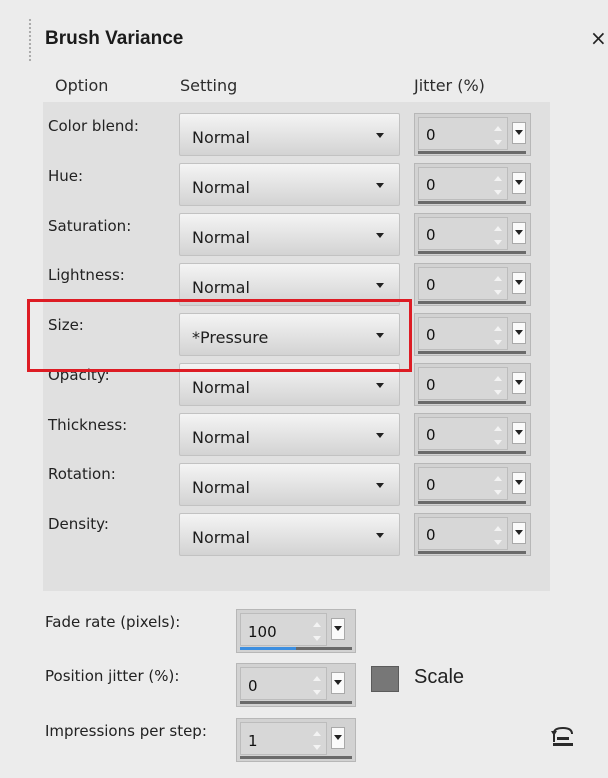  What do you see at coordinates (283, 683) in the screenshot?
I see `position-jitter-field: 0` at bounding box center [283, 683].